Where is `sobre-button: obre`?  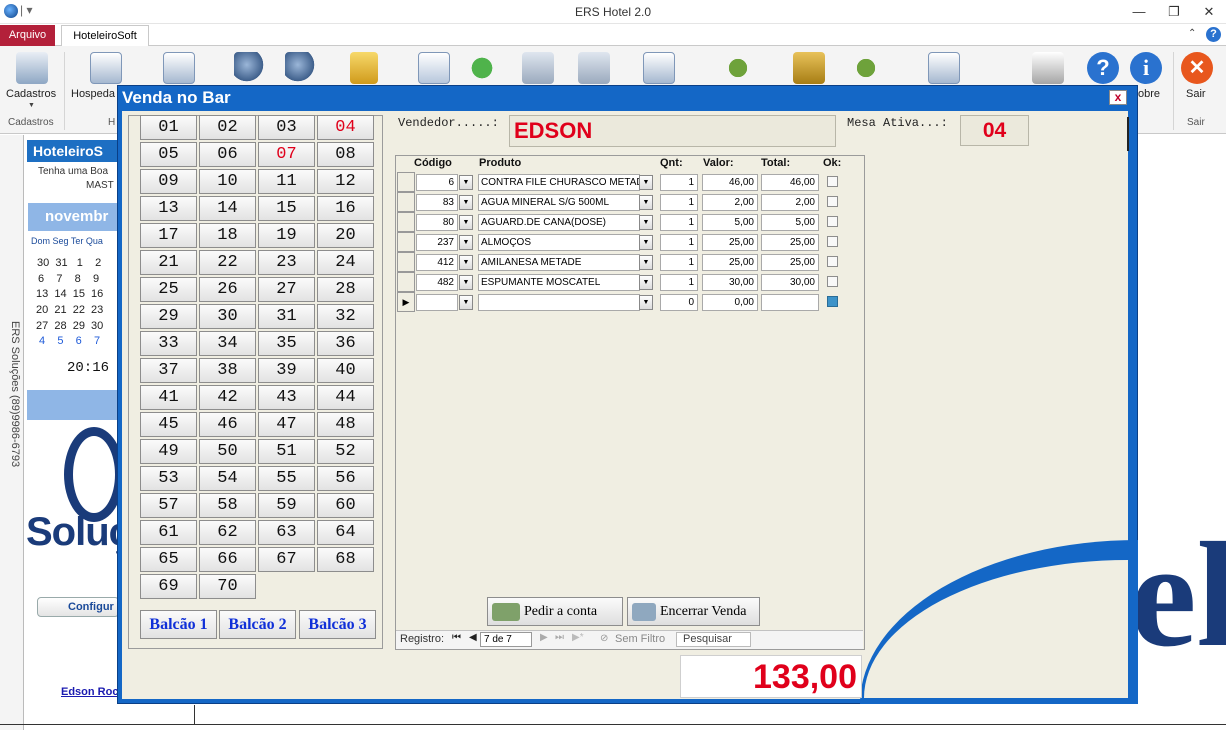
sobre-button: obre is located at coordinates (1149, 94).